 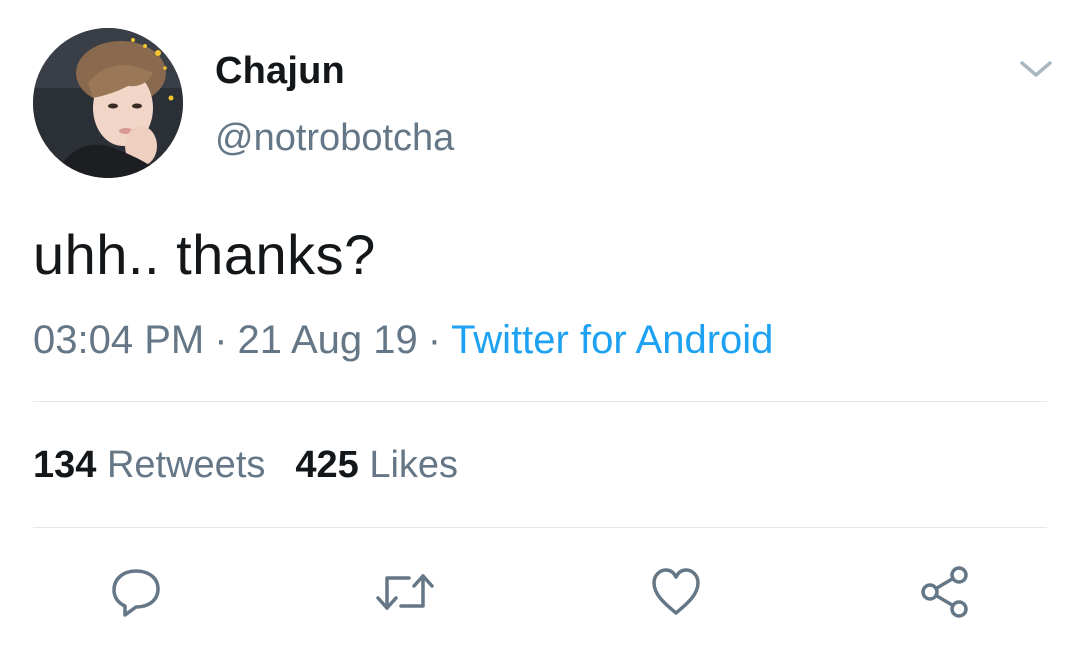 I want to click on display-name: Chajun, so click(x=280, y=71).